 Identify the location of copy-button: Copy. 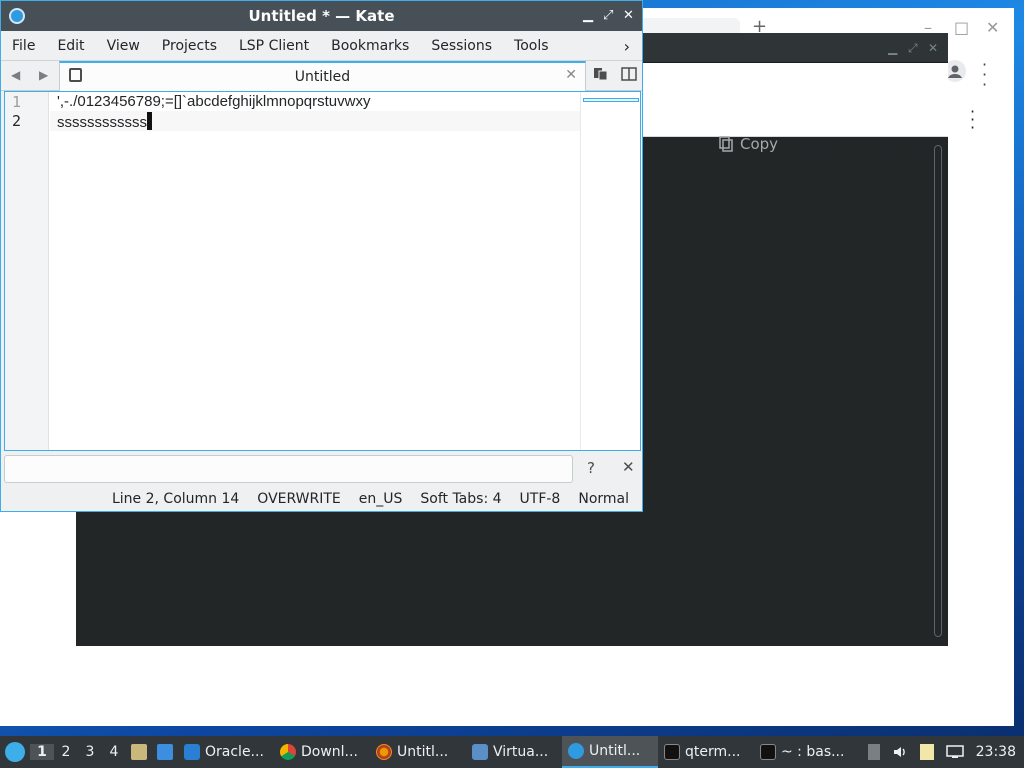
(748, 144).